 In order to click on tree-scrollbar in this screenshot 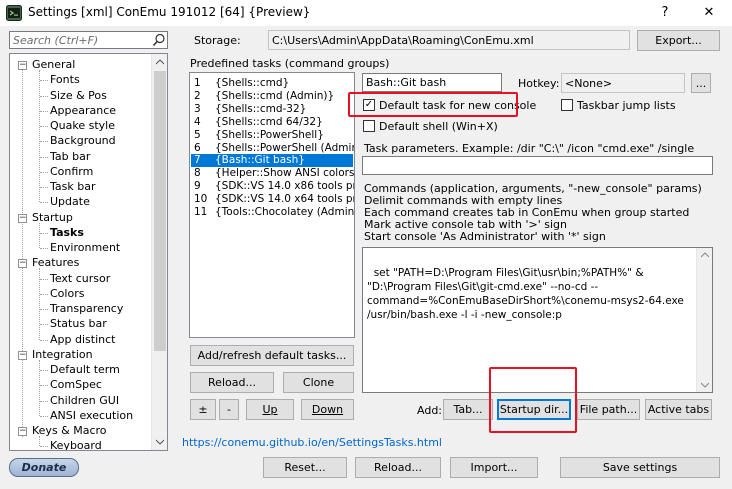, I will do `click(159, 252)`.